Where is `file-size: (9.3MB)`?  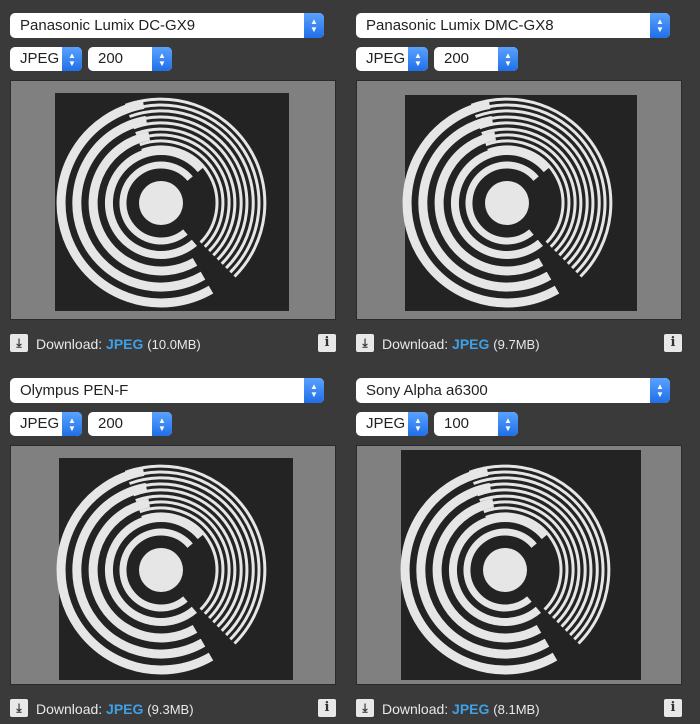
file-size: (9.3MB) is located at coordinates (170, 709).